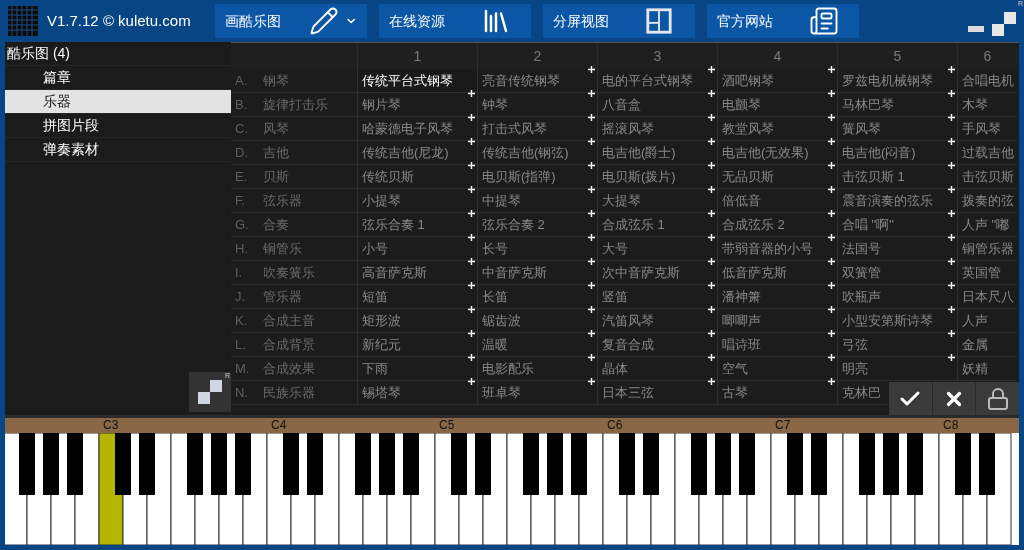 The width and height of the screenshot is (1024, 550). Describe the element at coordinates (537, 81) in the screenshot. I see `instrument-cell: 亮音传统钢琴` at that location.